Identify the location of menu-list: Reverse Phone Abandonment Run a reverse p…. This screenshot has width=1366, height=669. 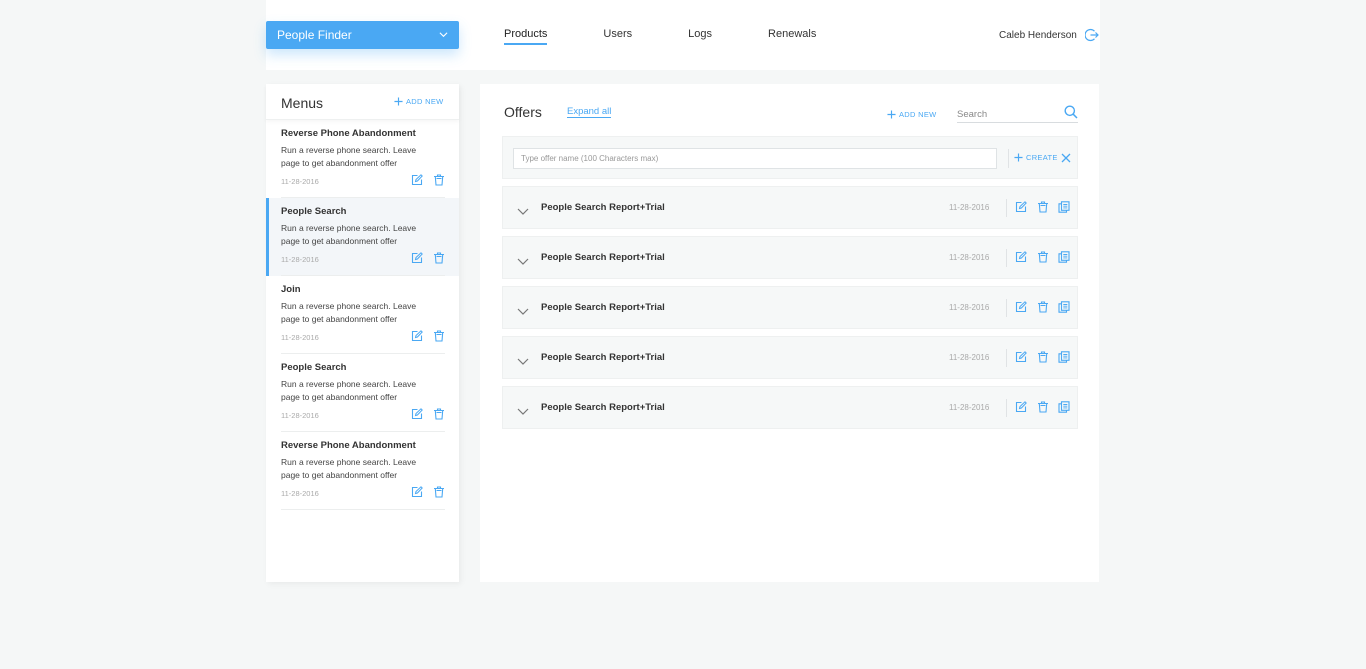
(362, 315).